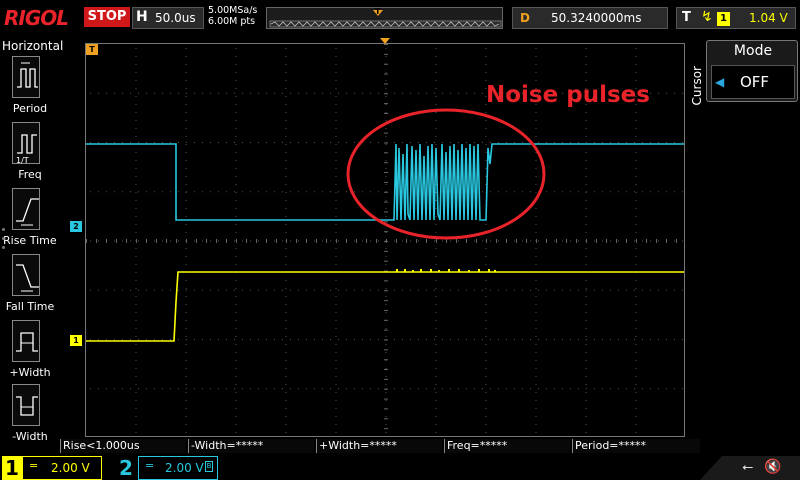 This screenshot has height=480, width=800. What do you see at coordinates (720, 82) in the screenshot?
I see `select-arrow-icon: ◀` at bounding box center [720, 82].